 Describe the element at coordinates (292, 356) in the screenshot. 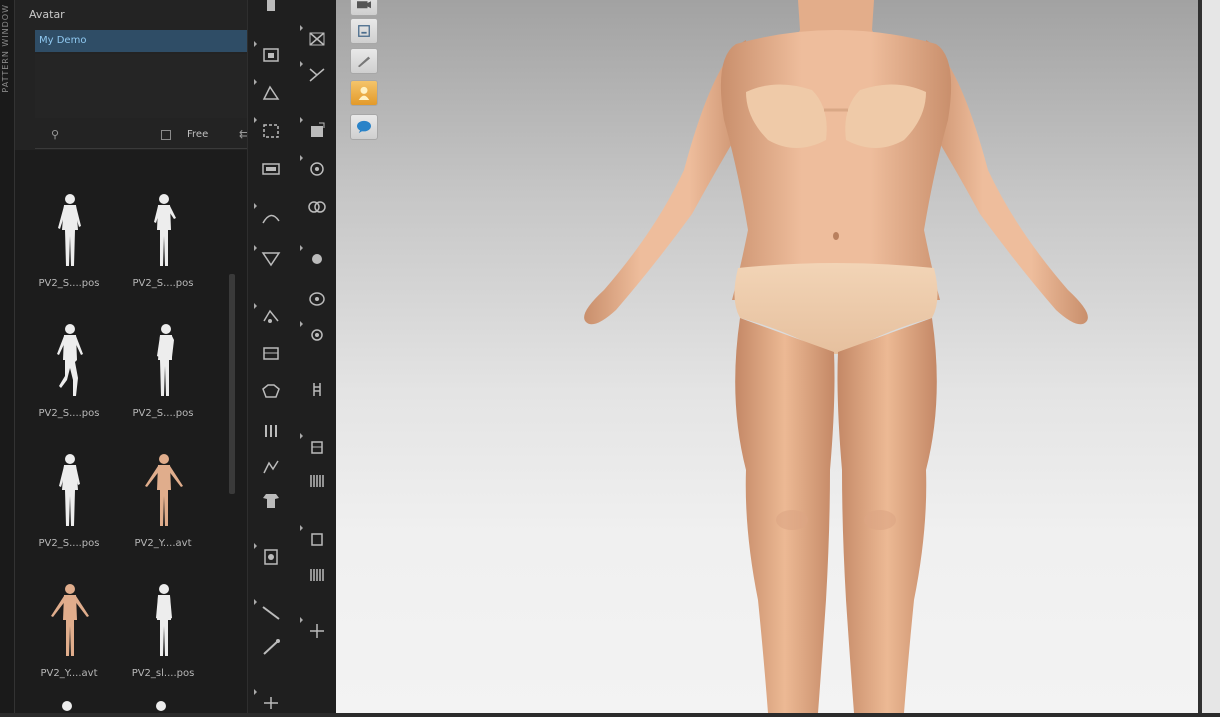

I see `tool-column` at that location.